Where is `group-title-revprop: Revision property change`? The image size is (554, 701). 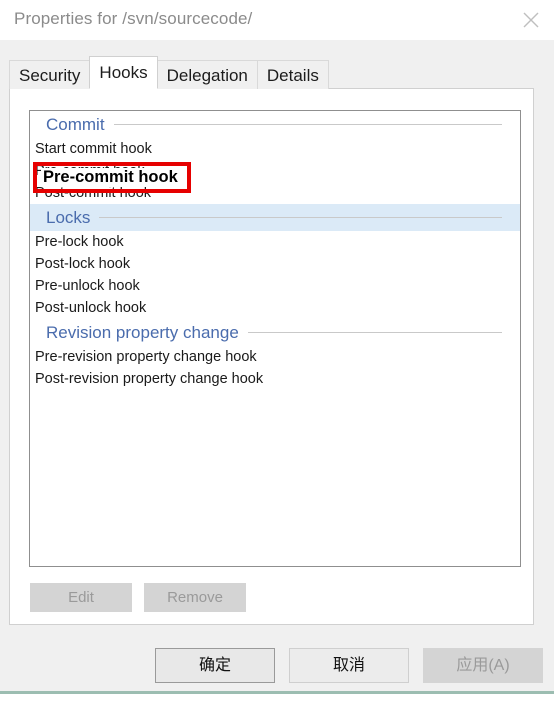
group-title-revprop: Revision property change is located at coordinates (142, 332).